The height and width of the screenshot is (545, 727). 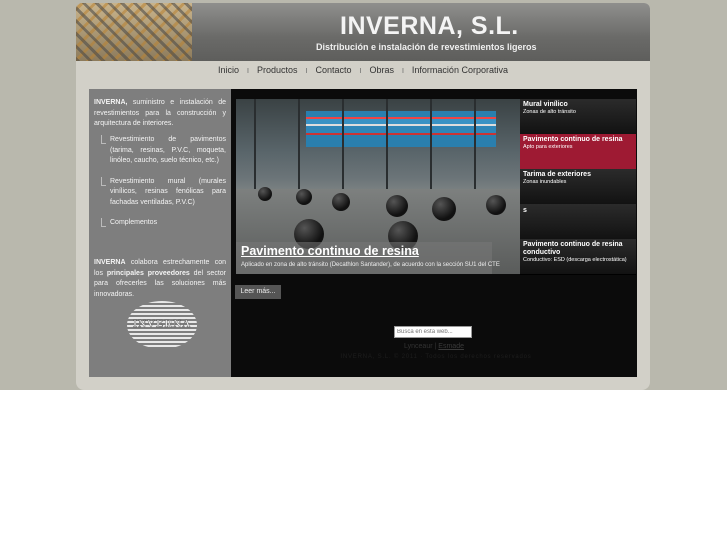 What do you see at coordinates (418, 346) in the screenshot?
I see `lynceaur-link: Lynceaur` at bounding box center [418, 346].